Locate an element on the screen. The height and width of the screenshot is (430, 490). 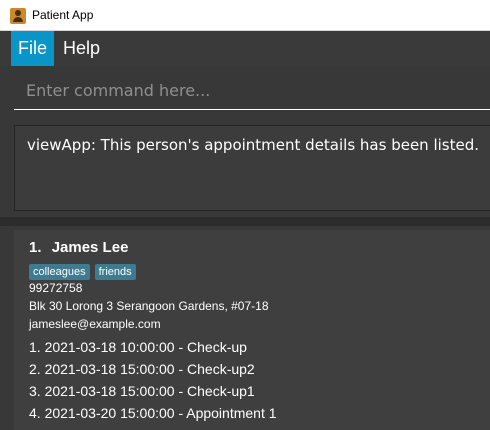
window-title: Patient App is located at coordinates (63, 15).